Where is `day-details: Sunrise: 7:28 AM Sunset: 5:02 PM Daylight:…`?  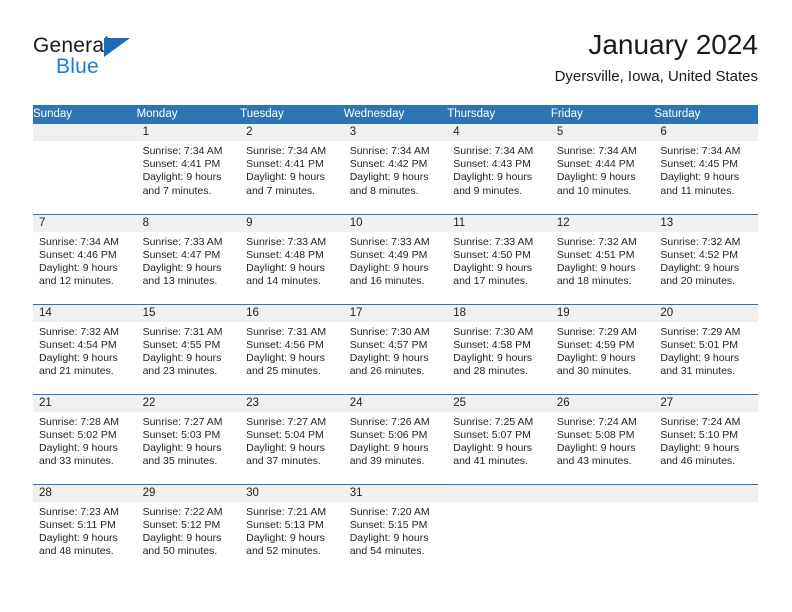 day-details: Sunrise: 7:28 AM Sunset: 5:02 PM Daylight:… is located at coordinates (85, 440).